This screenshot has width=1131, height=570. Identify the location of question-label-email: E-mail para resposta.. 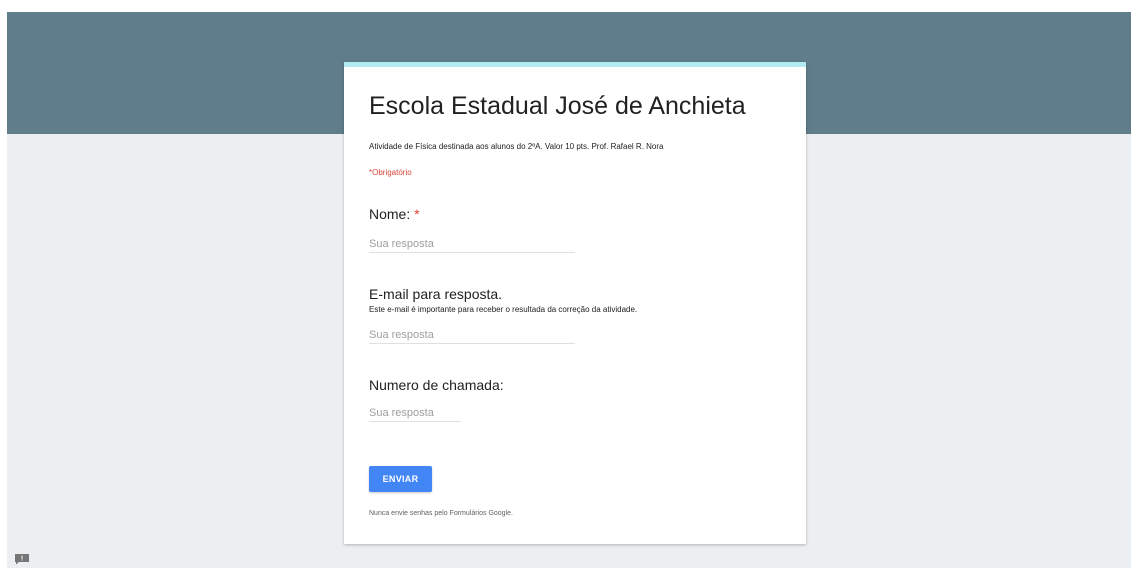
(436, 294).